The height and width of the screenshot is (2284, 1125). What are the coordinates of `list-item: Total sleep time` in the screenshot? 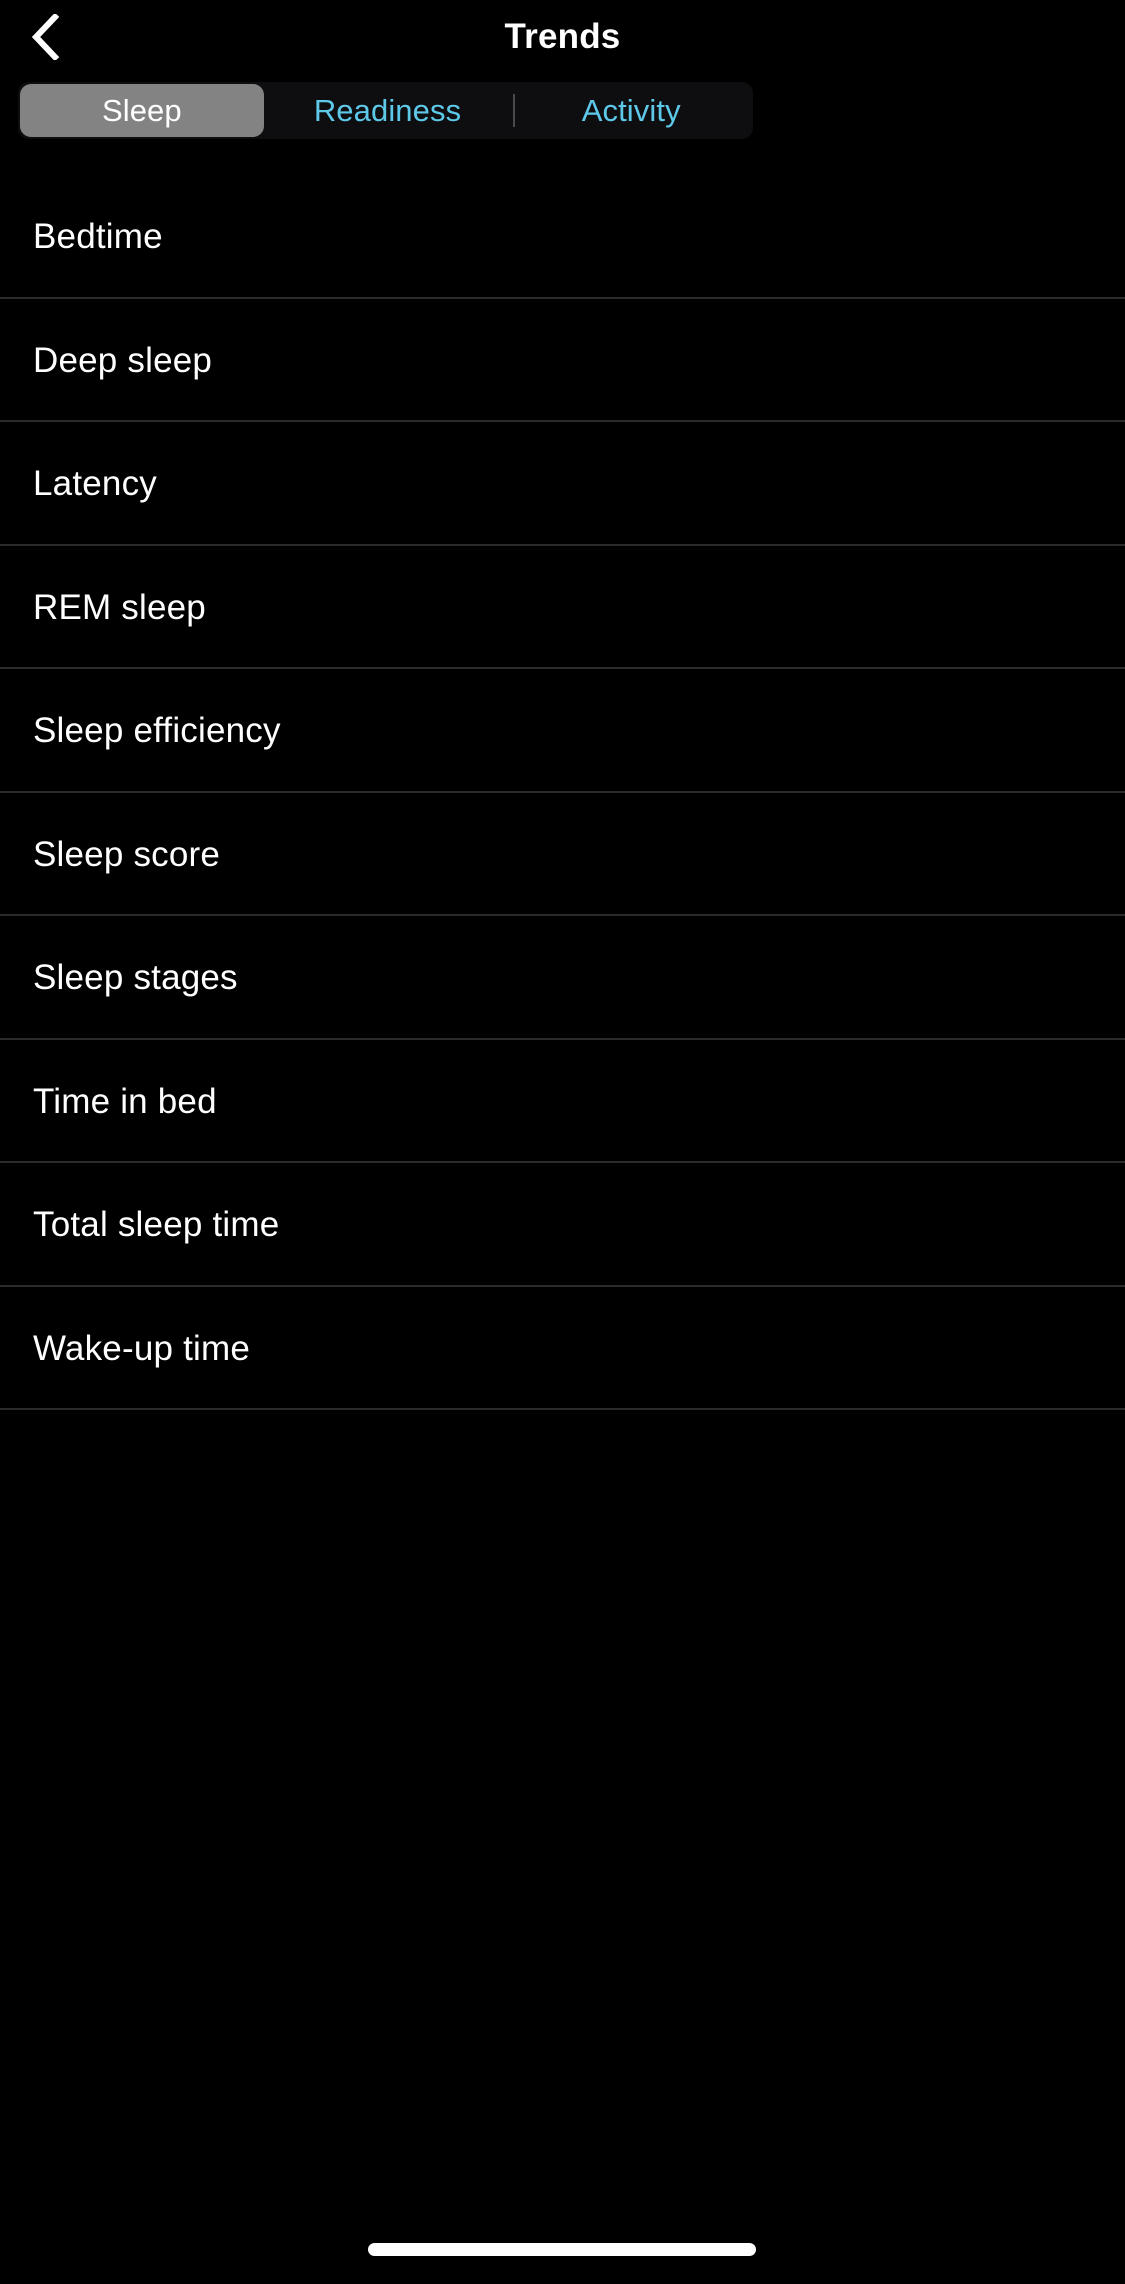 It's located at (562, 1225).